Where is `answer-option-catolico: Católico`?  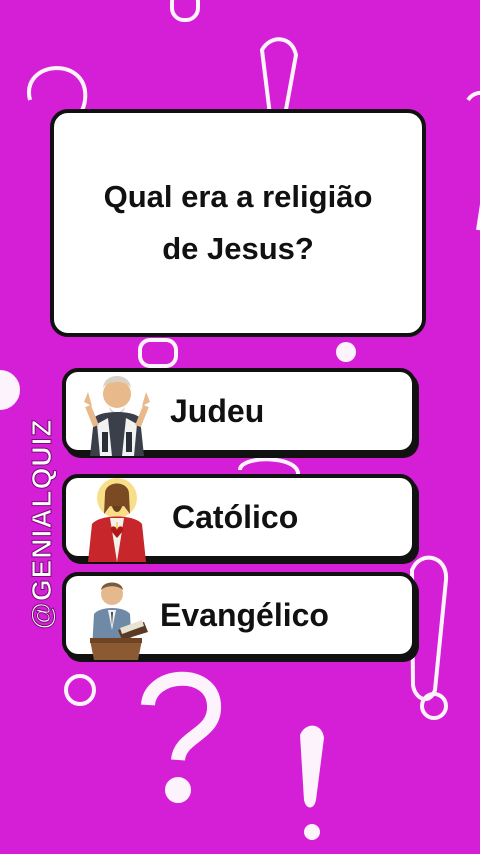
answer-option-catolico: Católico is located at coordinates (239, 518).